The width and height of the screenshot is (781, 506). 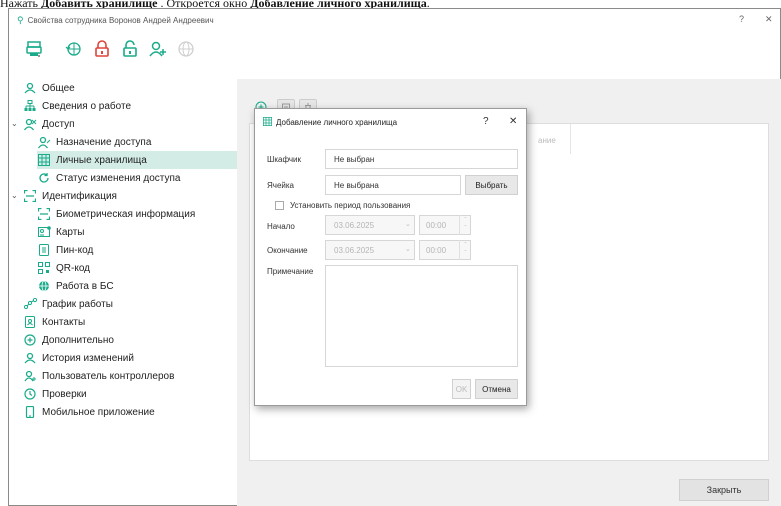 I want to click on org-chart-icon, so click(x=30, y=106).